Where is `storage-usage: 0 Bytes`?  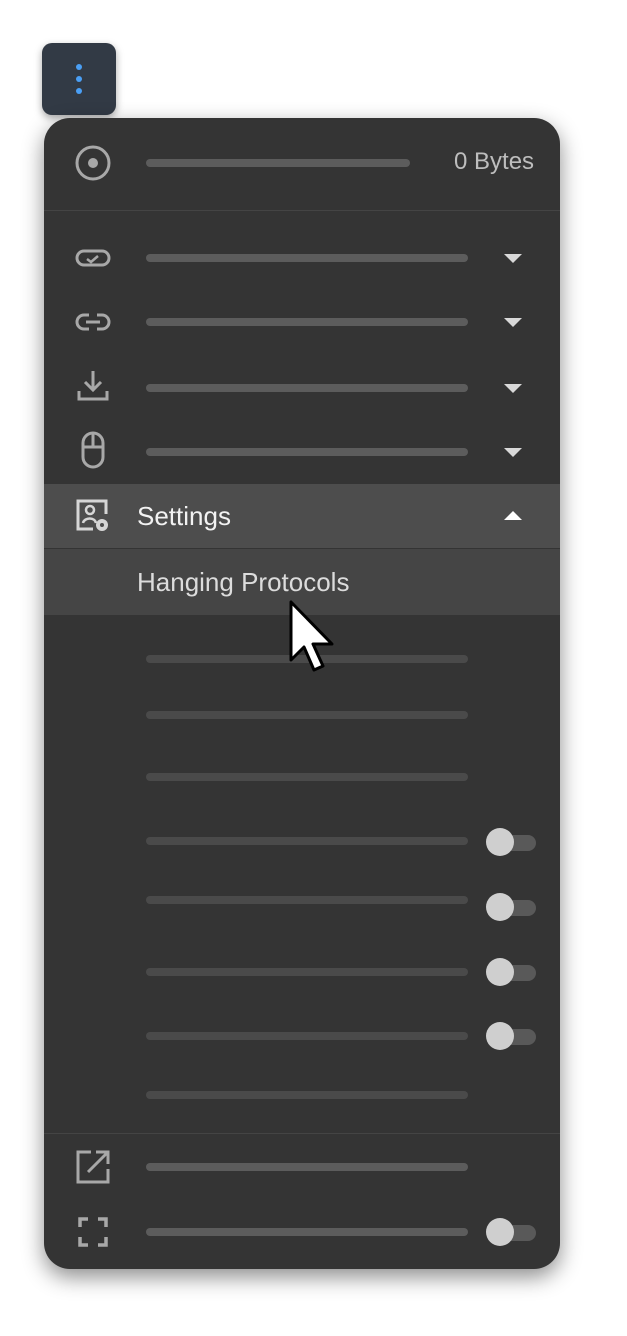
storage-usage: 0 Bytes is located at coordinates (494, 161).